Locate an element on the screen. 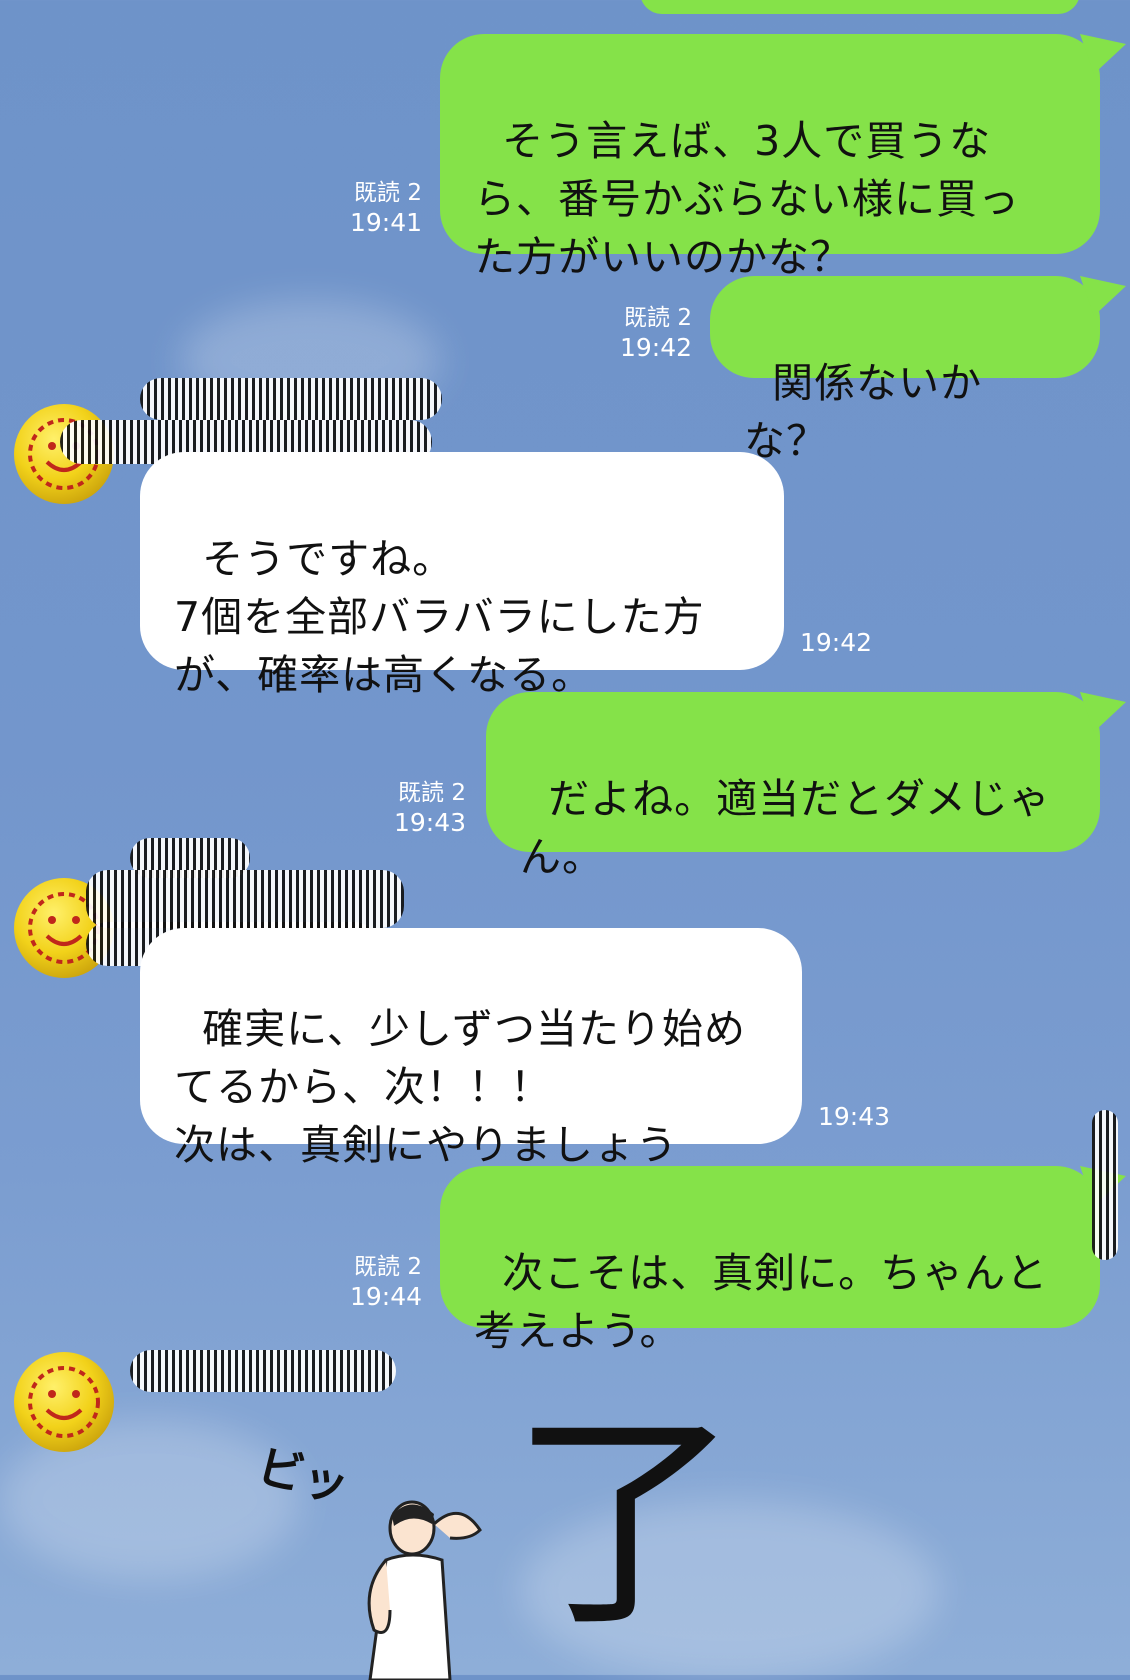 The width and height of the screenshot is (1130, 1680). sticker-kanji: 了 is located at coordinates (625, 1524).